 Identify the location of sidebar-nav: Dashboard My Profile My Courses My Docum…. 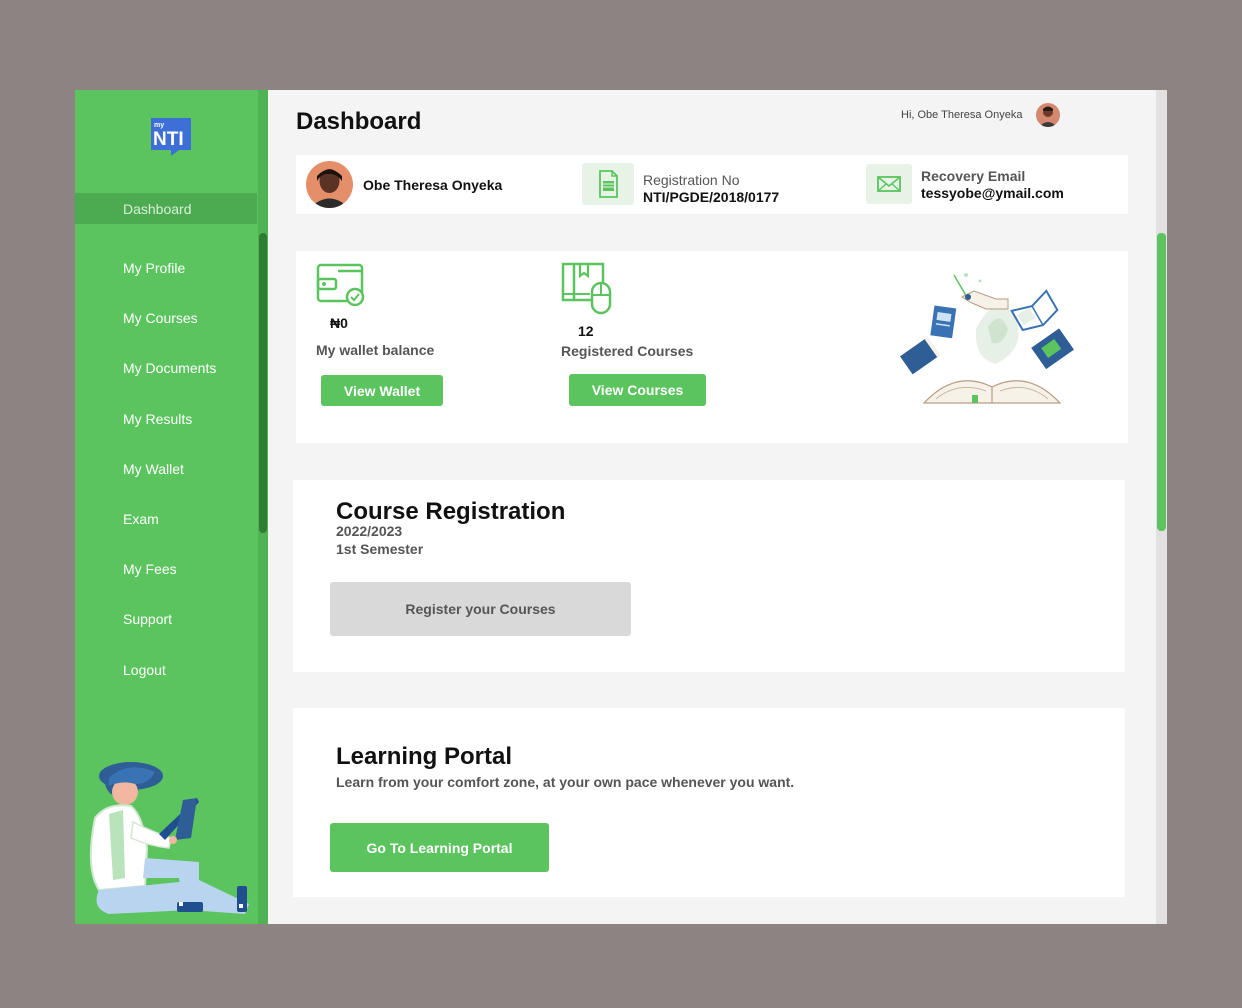
(166, 444).